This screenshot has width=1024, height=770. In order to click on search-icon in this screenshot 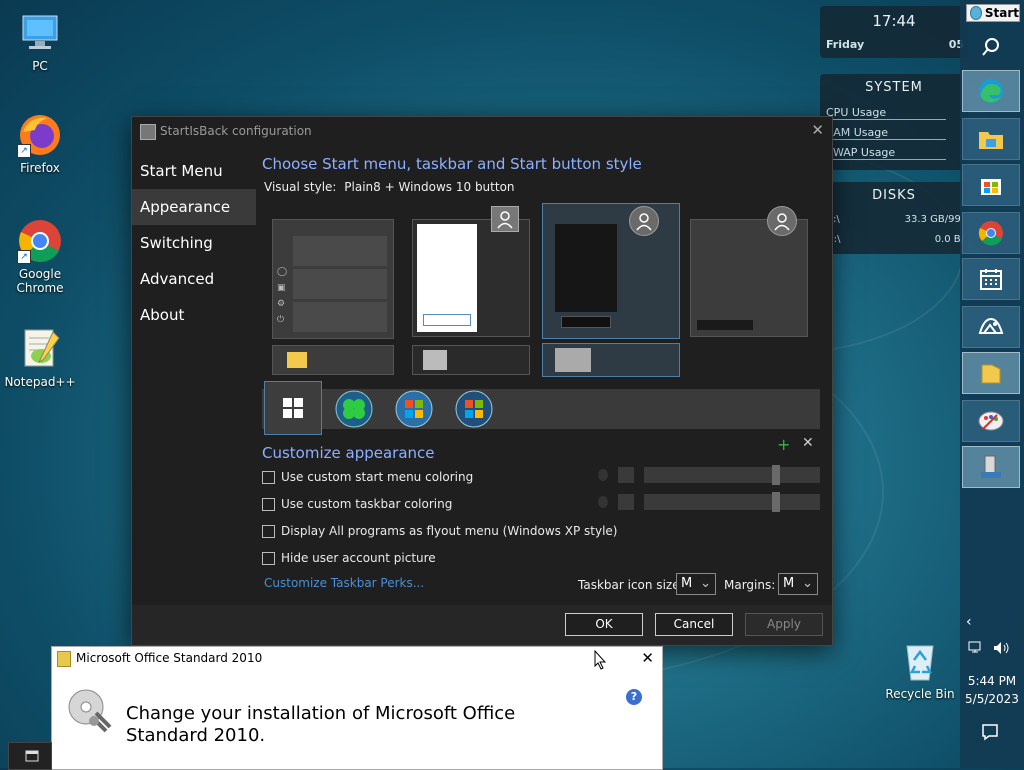, I will do `click(990, 47)`.